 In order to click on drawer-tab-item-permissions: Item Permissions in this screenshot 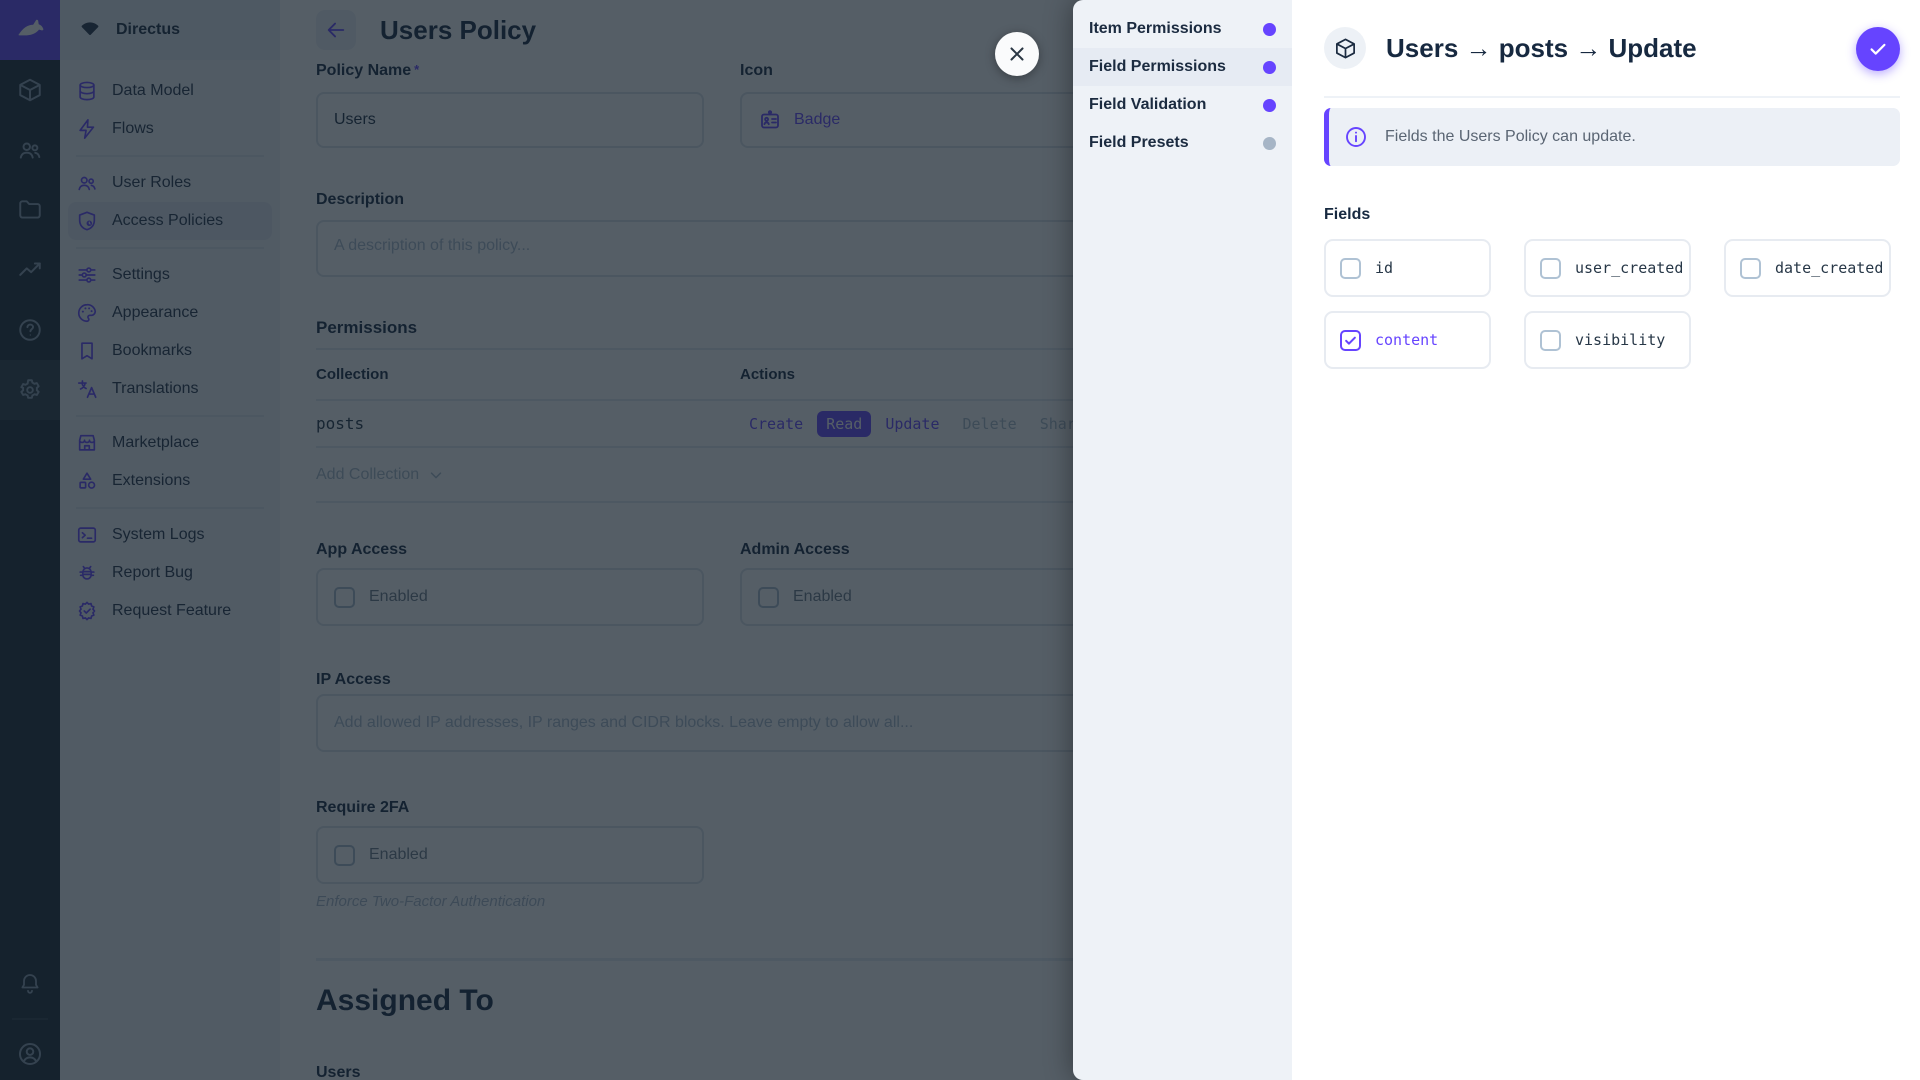, I will do `click(1182, 29)`.